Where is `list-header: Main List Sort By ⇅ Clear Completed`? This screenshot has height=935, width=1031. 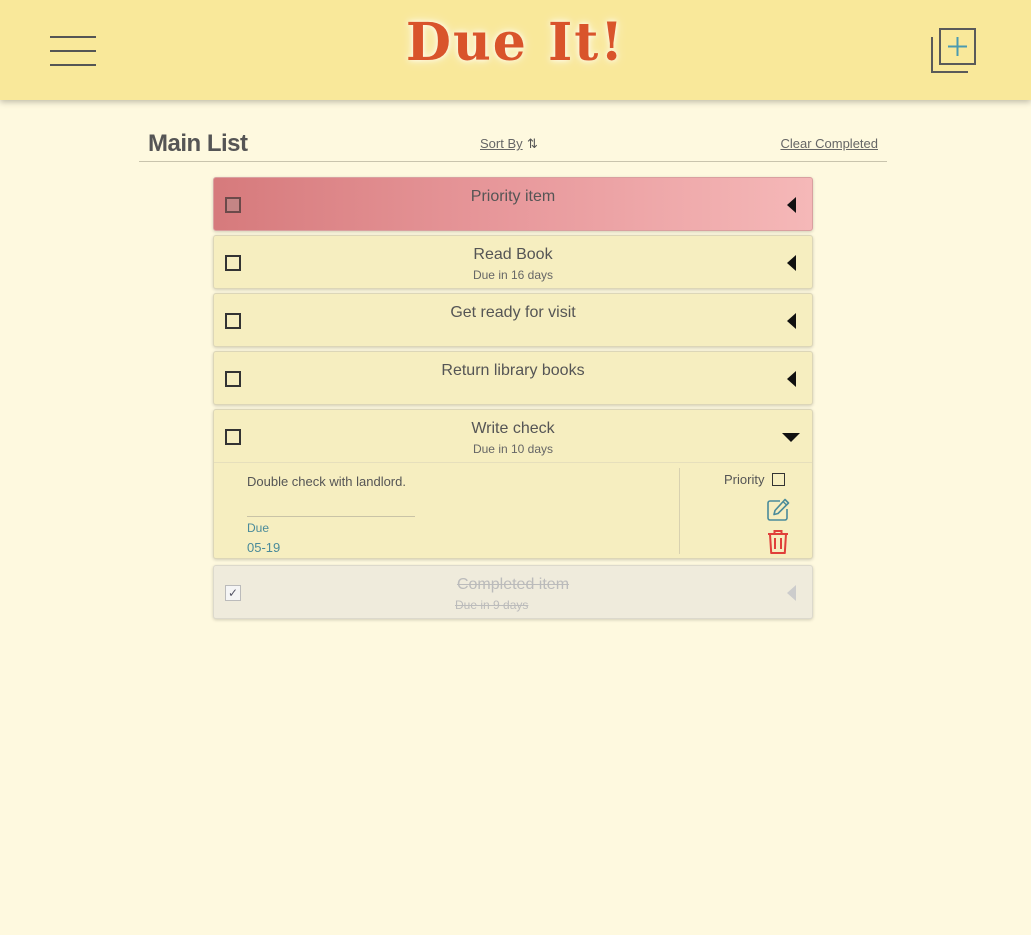
list-header: Main List Sort By ⇅ Clear Completed is located at coordinates (513, 143).